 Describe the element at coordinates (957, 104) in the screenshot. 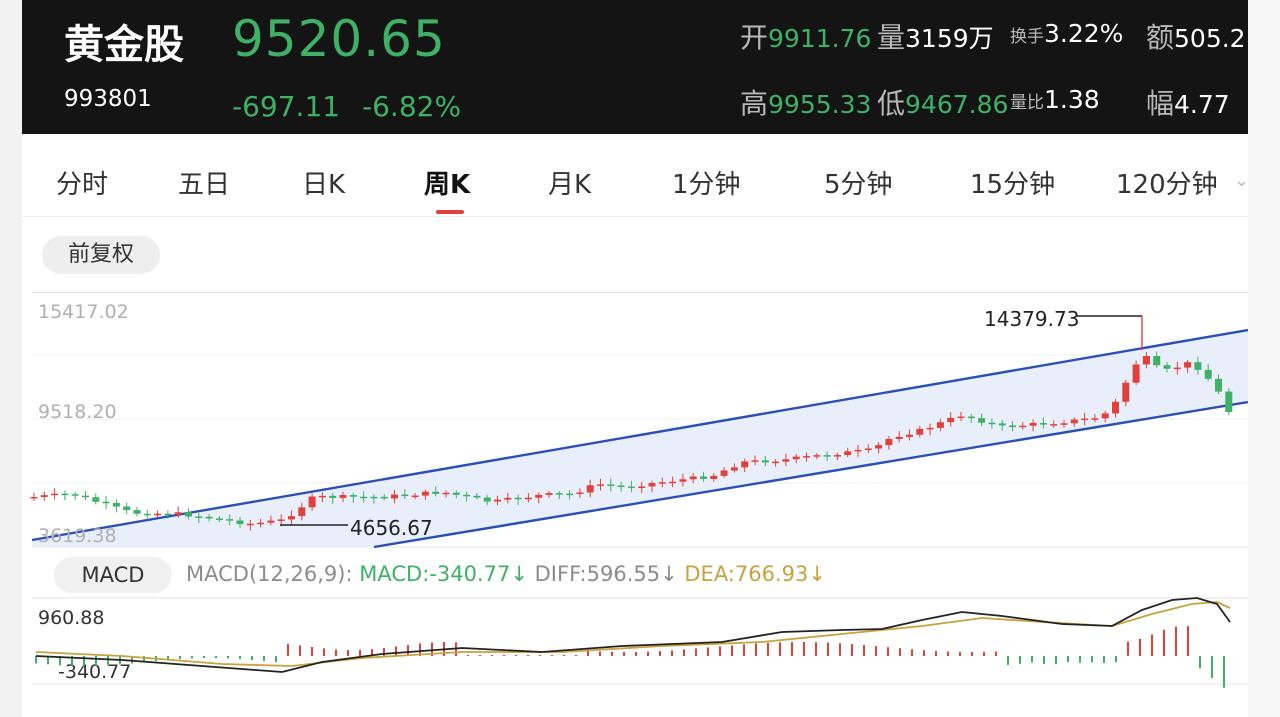

I see `low-value: 9467.86` at that location.